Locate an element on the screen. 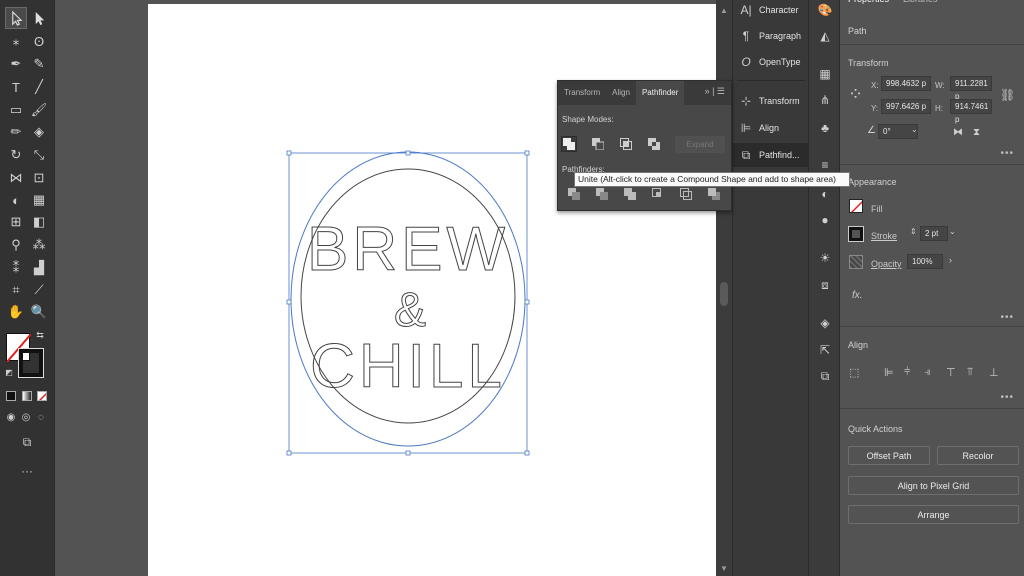 Image resolution: width=1024 pixels, height=576 pixels. scroll-up-icon: ▲ is located at coordinates (724, 10).